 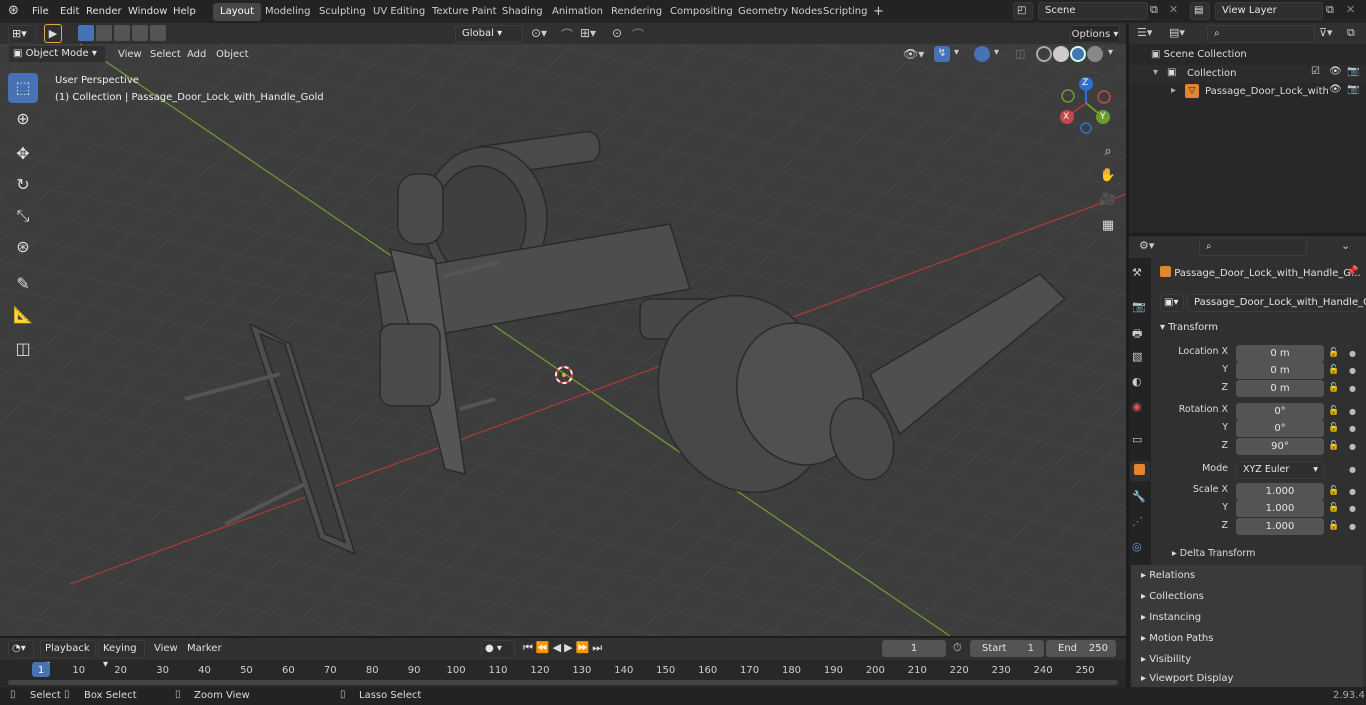 I want to click on cursor-tool-icon: ⊕, so click(x=23, y=119).